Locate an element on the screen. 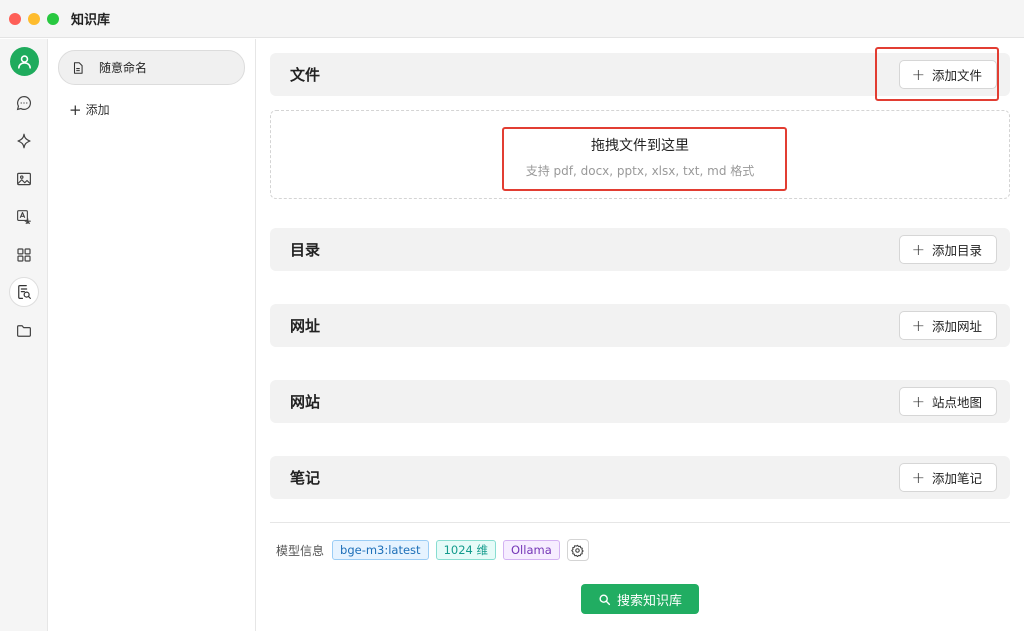  search-icon is located at coordinates (605, 599).